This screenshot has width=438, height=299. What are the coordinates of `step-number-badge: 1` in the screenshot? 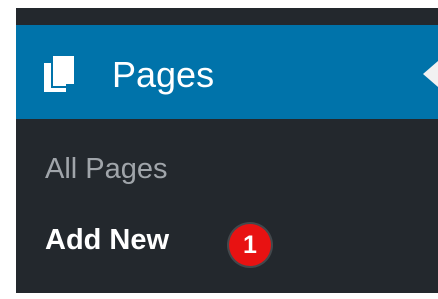 It's located at (250, 245).